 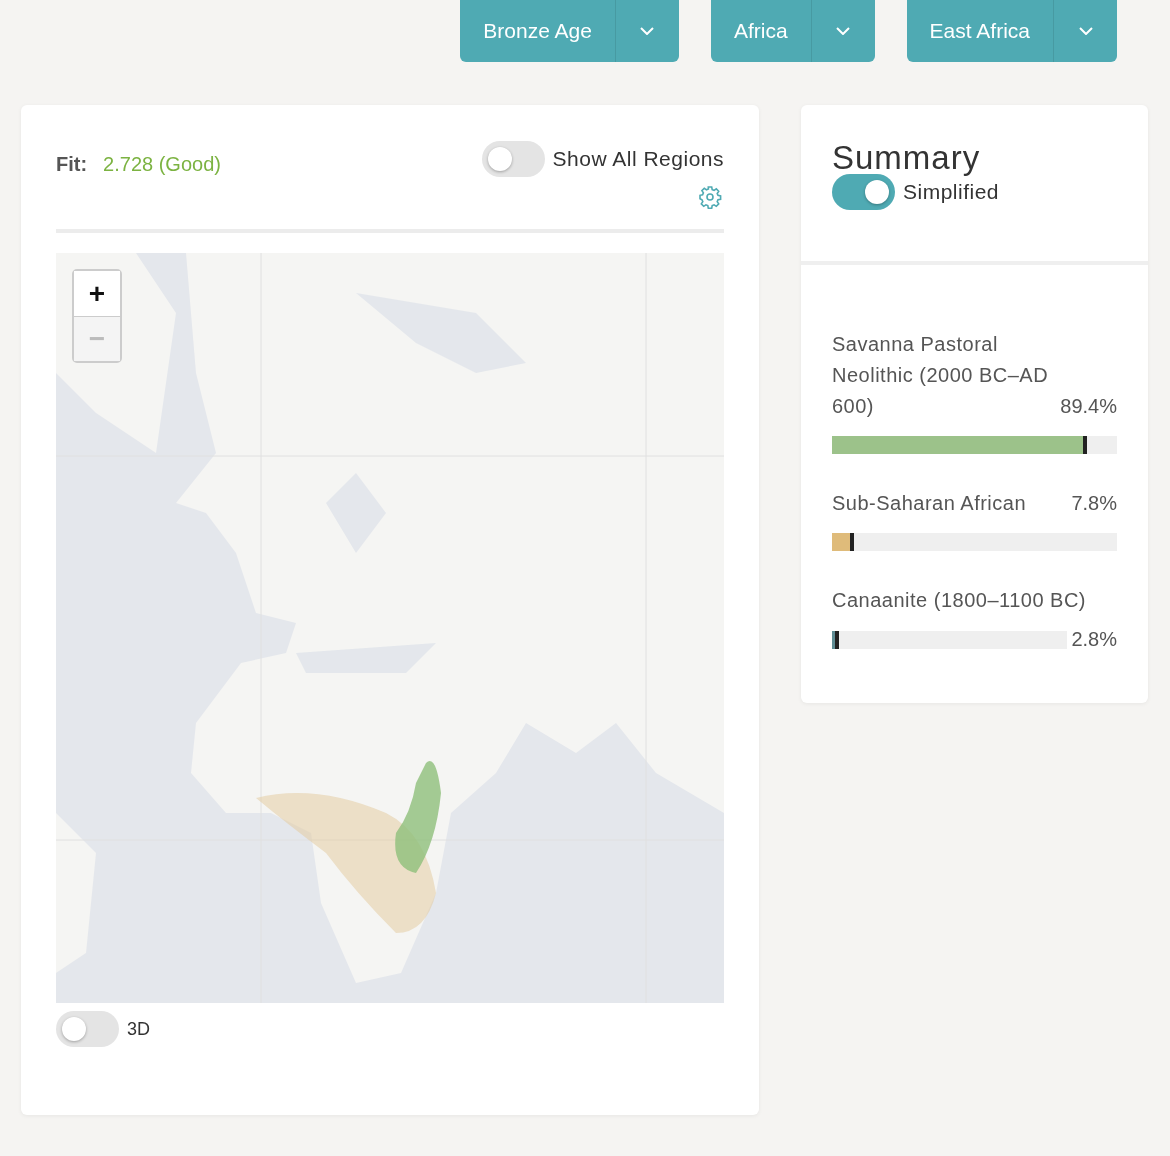 What do you see at coordinates (907, 157) in the screenshot?
I see `summary-title: Summary` at bounding box center [907, 157].